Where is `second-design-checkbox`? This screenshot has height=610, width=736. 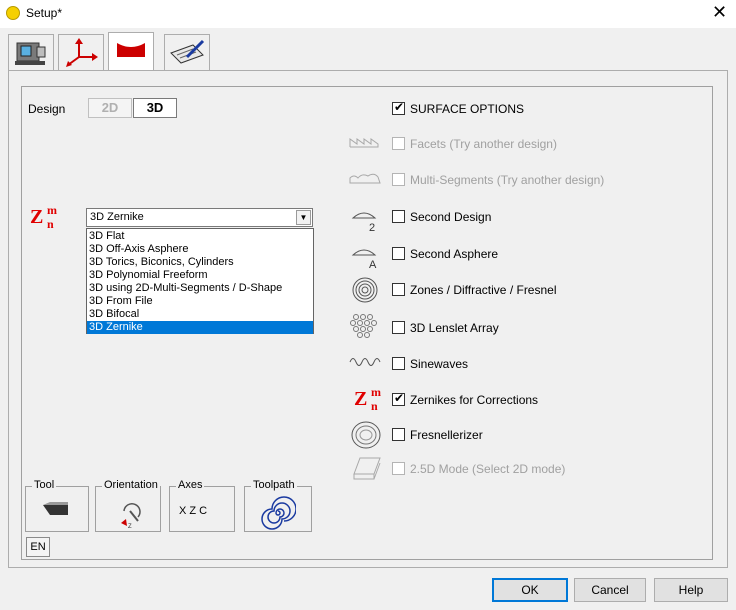 second-design-checkbox is located at coordinates (398, 216).